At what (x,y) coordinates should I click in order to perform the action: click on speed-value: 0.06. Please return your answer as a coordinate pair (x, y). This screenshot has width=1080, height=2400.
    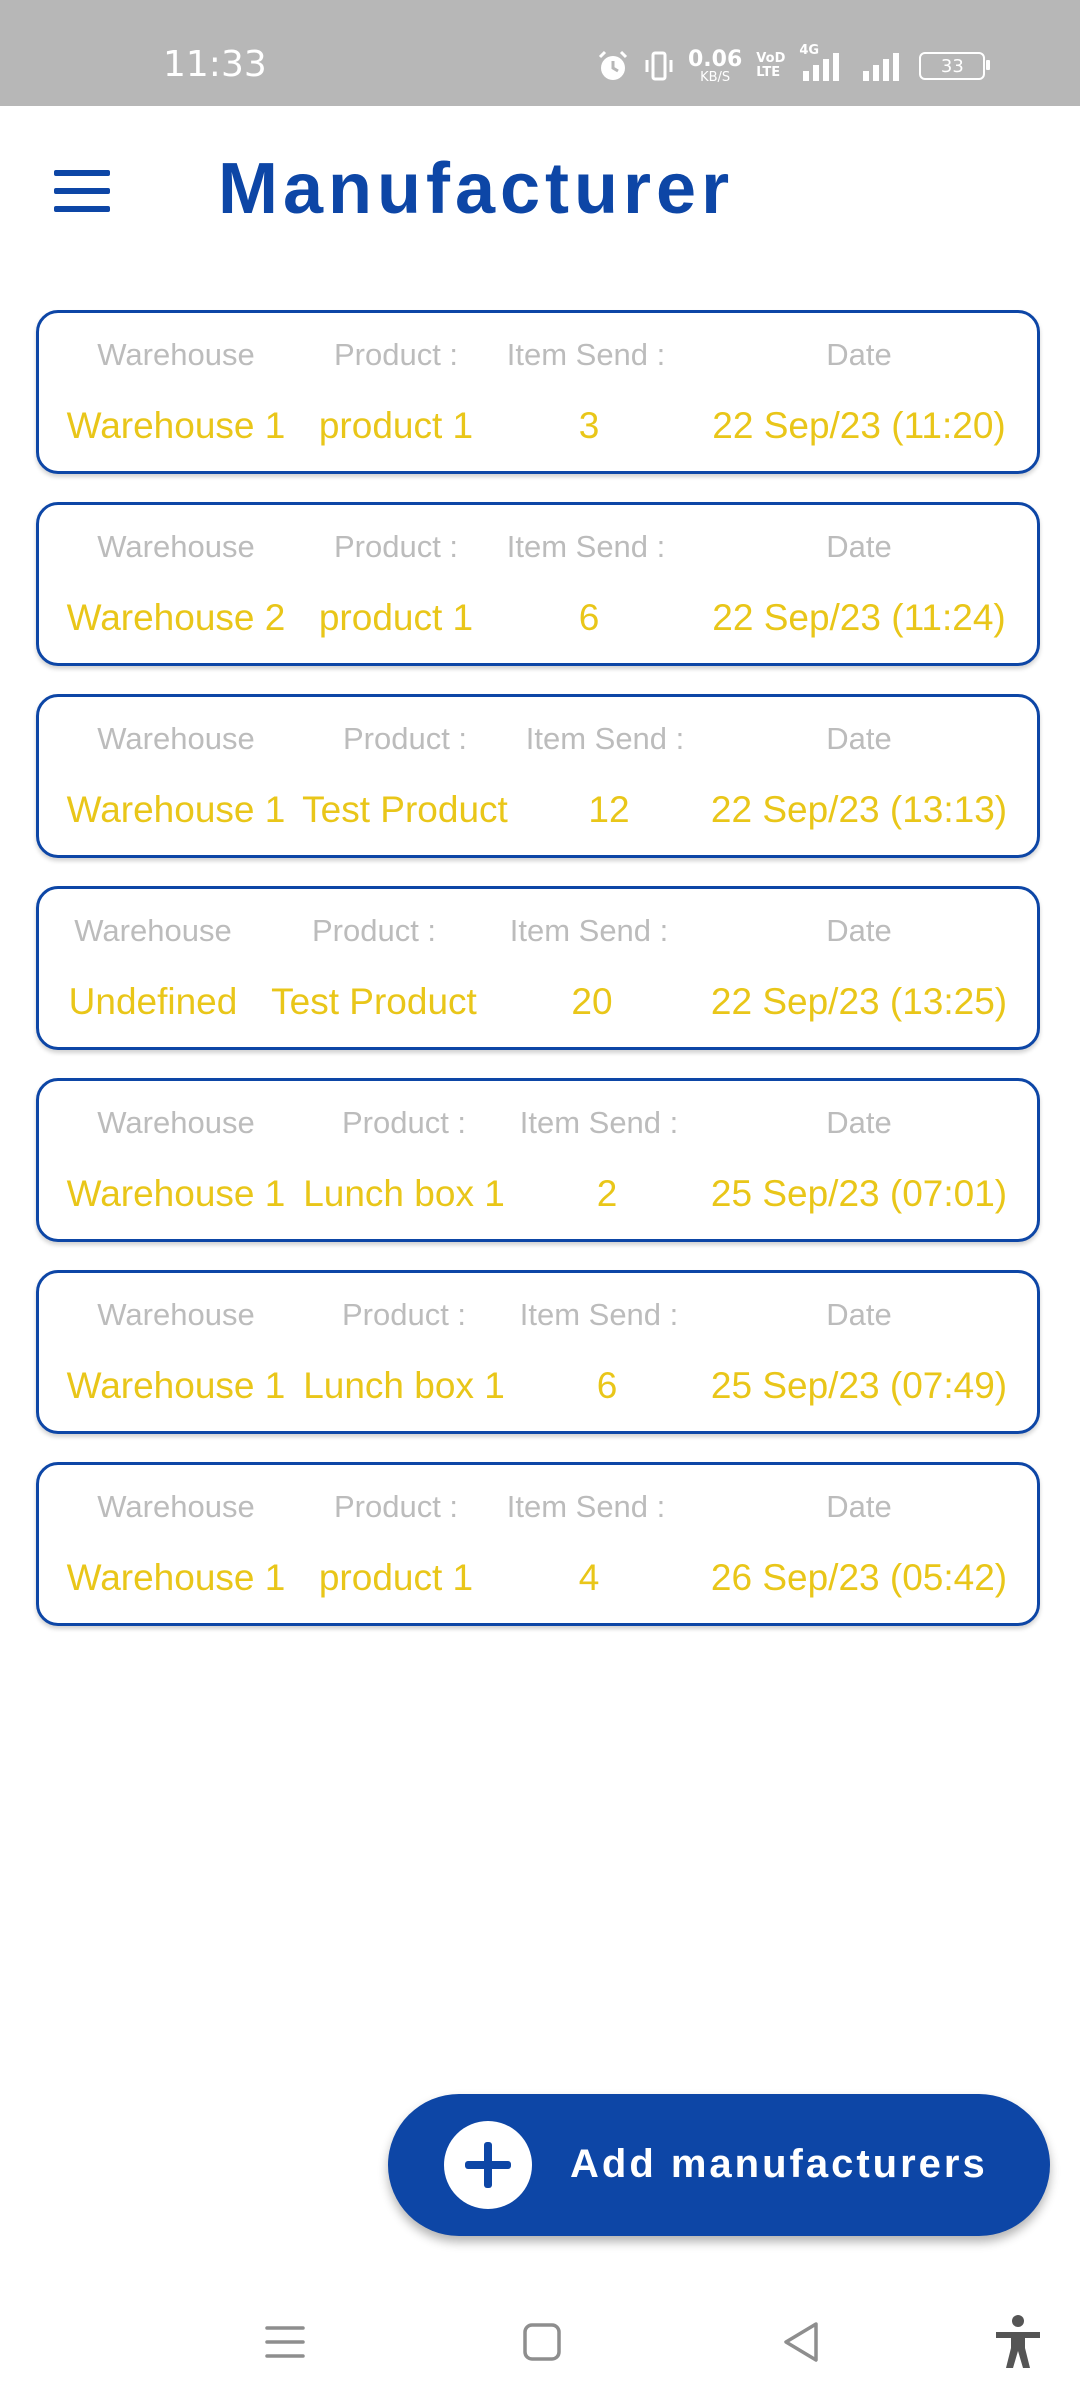
    Looking at the image, I should click on (715, 59).